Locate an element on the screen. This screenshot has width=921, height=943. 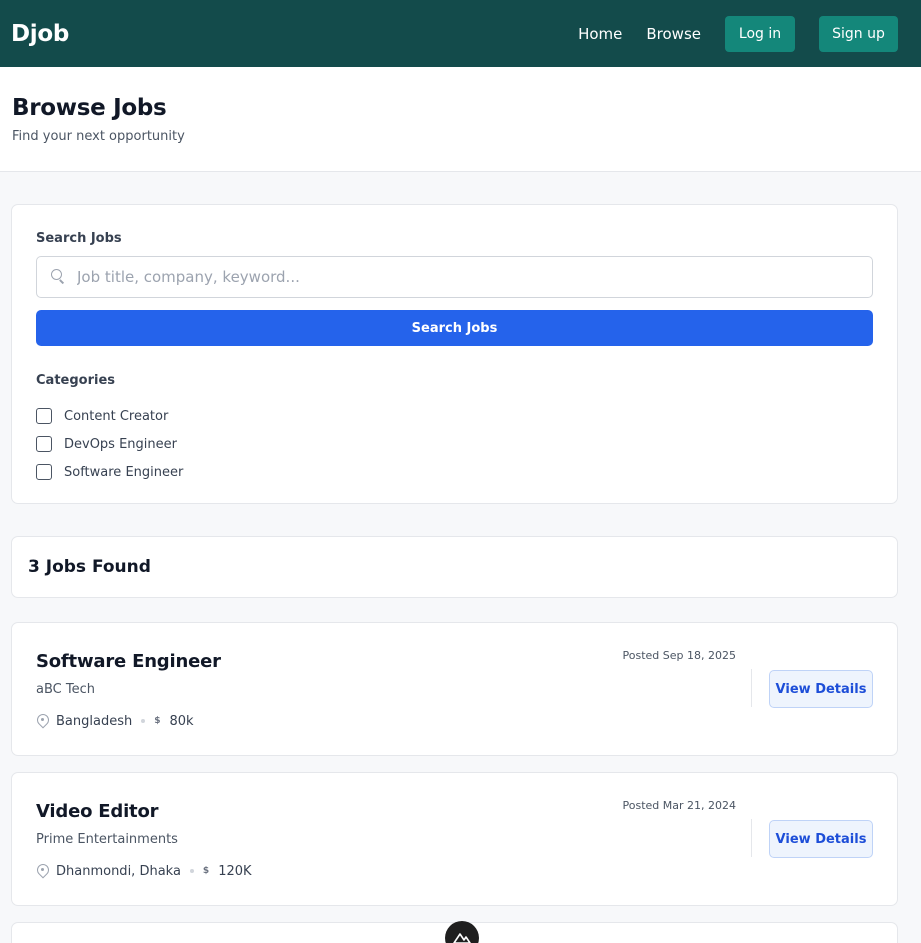
job-salary: 80k is located at coordinates (181, 721).